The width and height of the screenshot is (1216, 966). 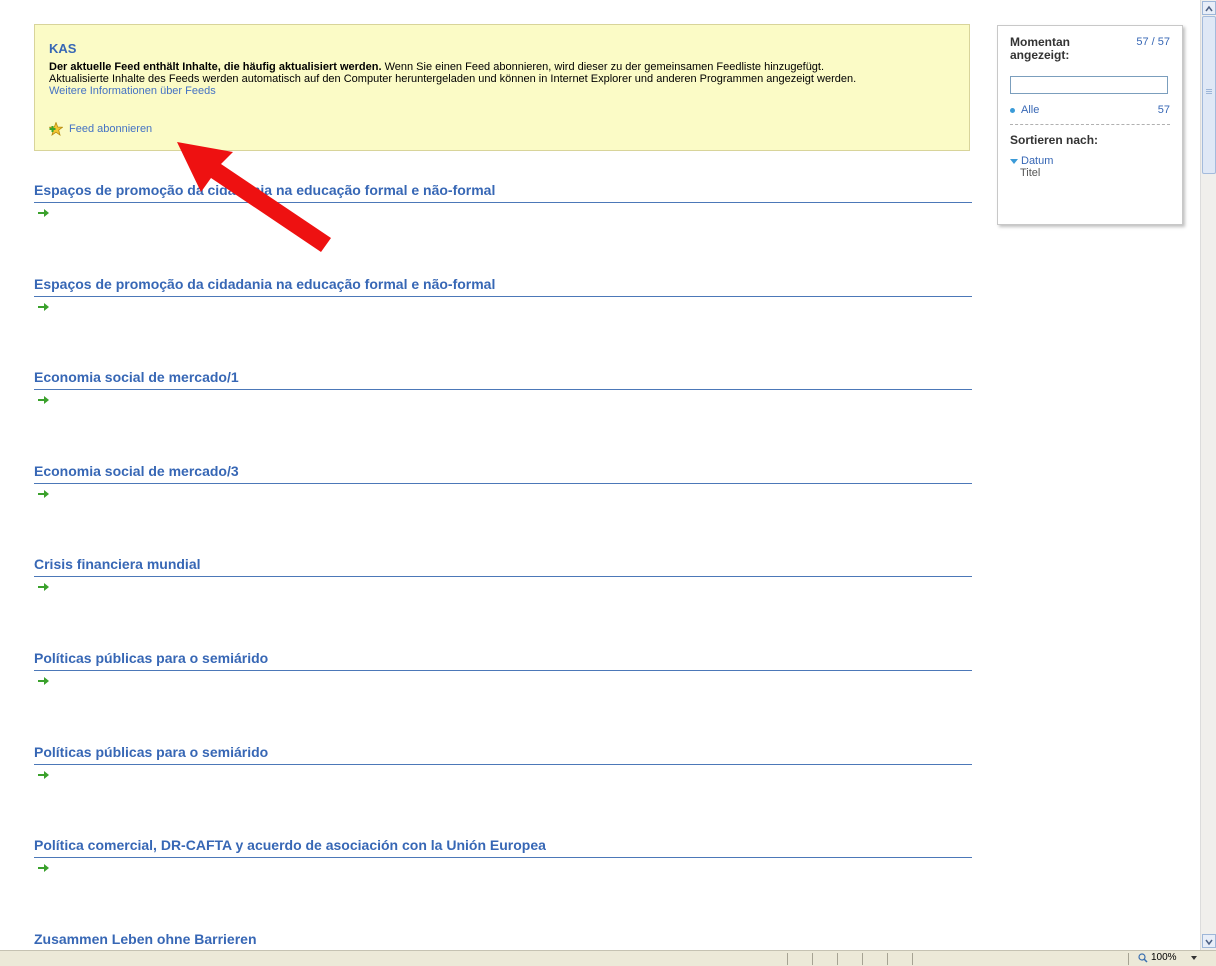 I want to click on zoom-level: 100%, so click(x=1164, y=957).